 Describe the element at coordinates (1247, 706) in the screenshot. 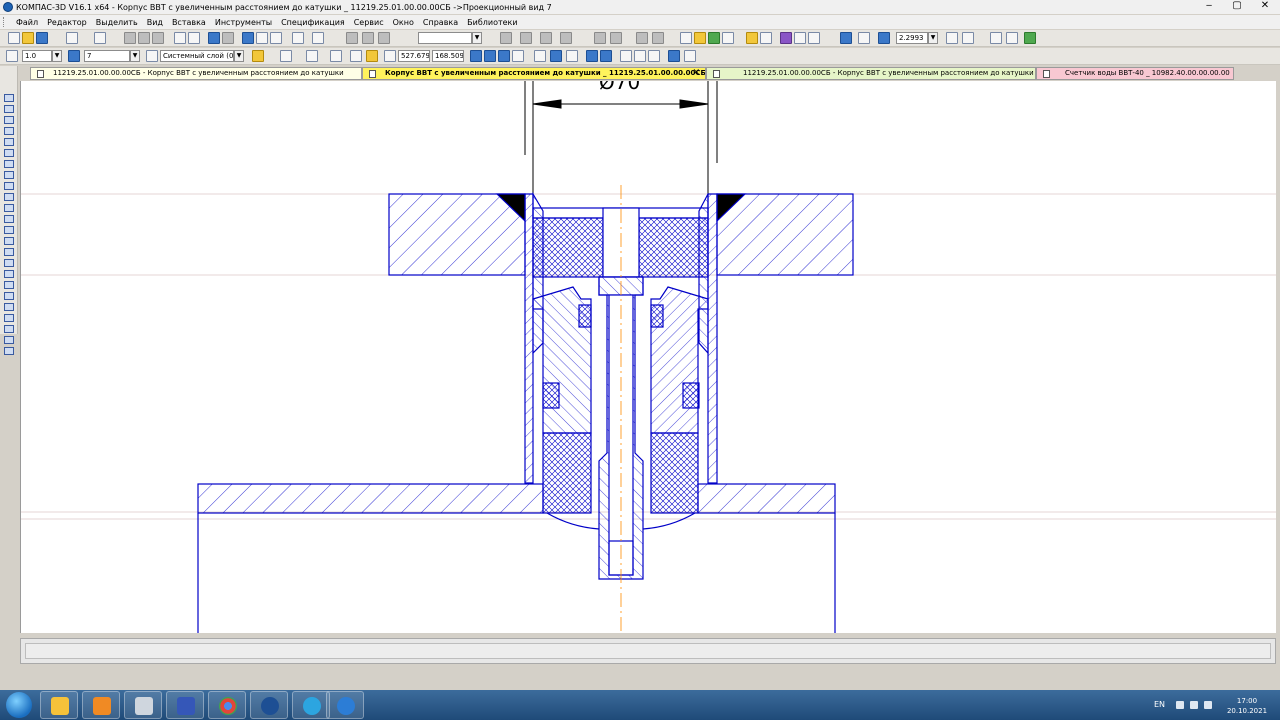

I see `clock: 17:00 20.10.2021` at that location.